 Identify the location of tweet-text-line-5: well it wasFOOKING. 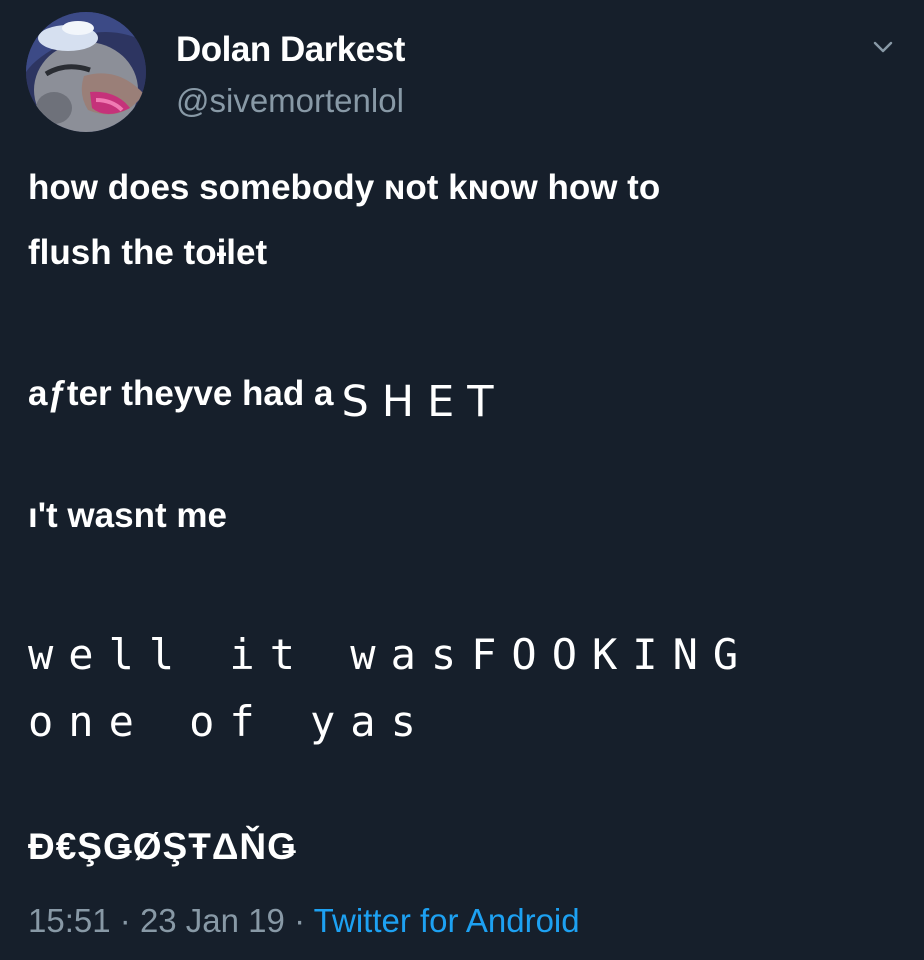
(391, 654).